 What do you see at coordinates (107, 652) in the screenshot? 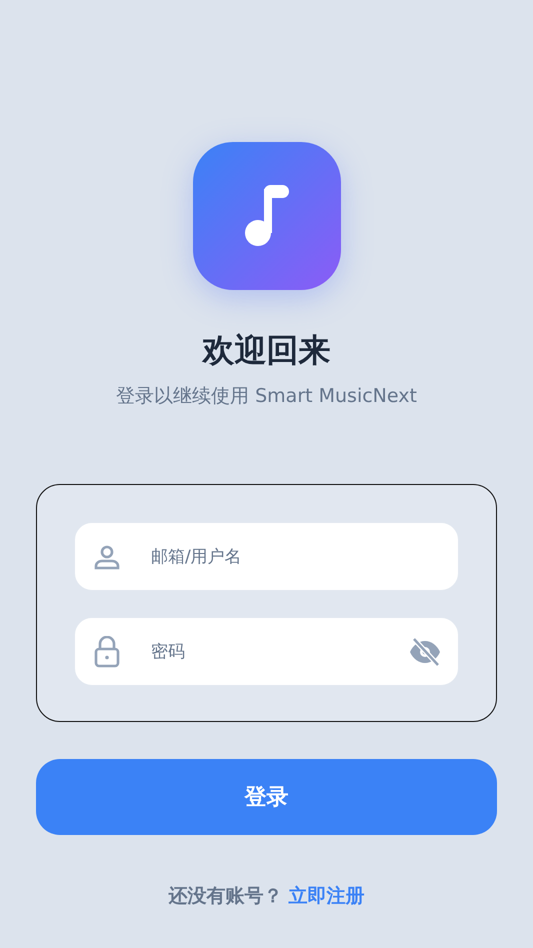
I see `lock-icon` at bounding box center [107, 652].